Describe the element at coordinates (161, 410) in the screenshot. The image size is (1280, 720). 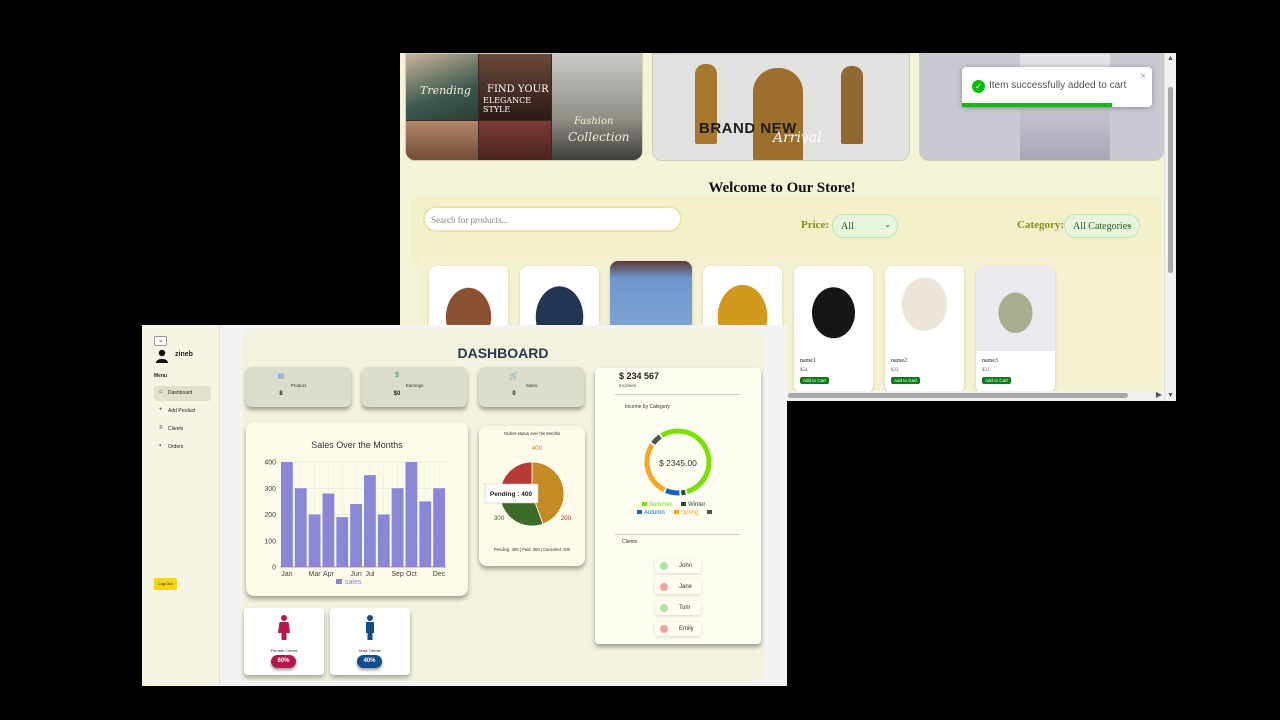
I see `plus-icon: +` at that location.